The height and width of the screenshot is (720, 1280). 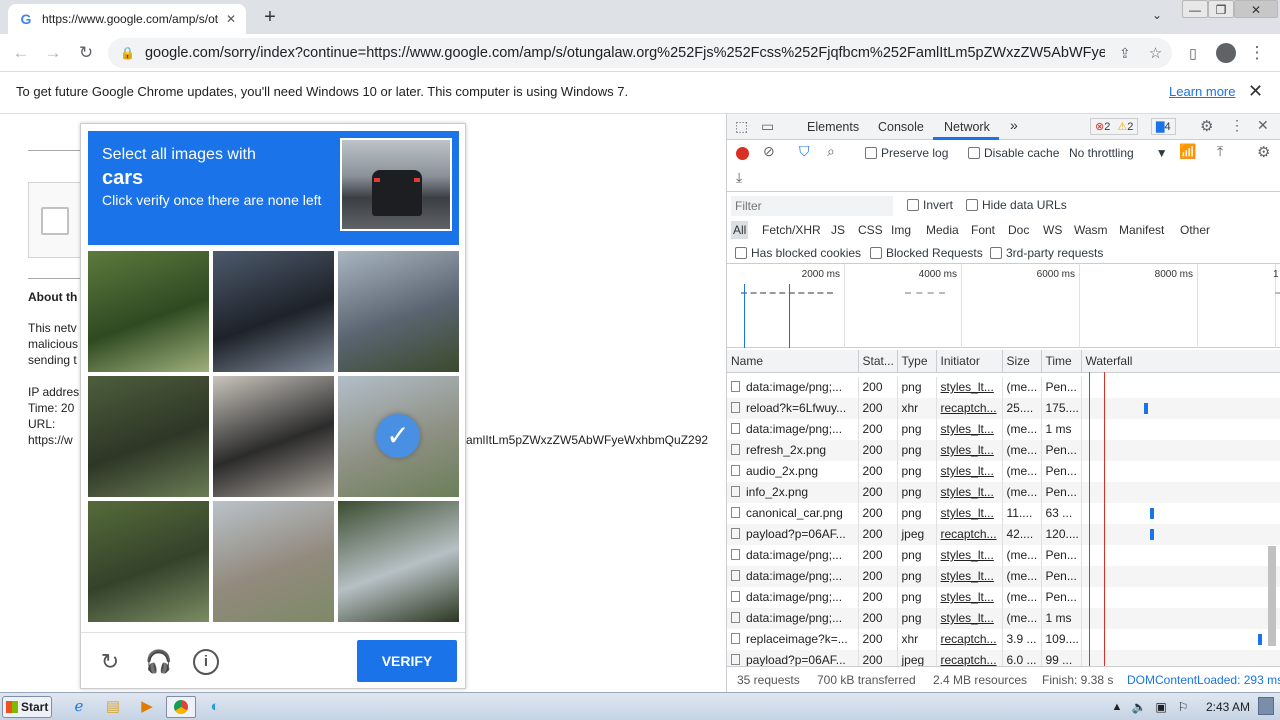 I want to click on reload-icon: ↻, so click(x=86, y=53).